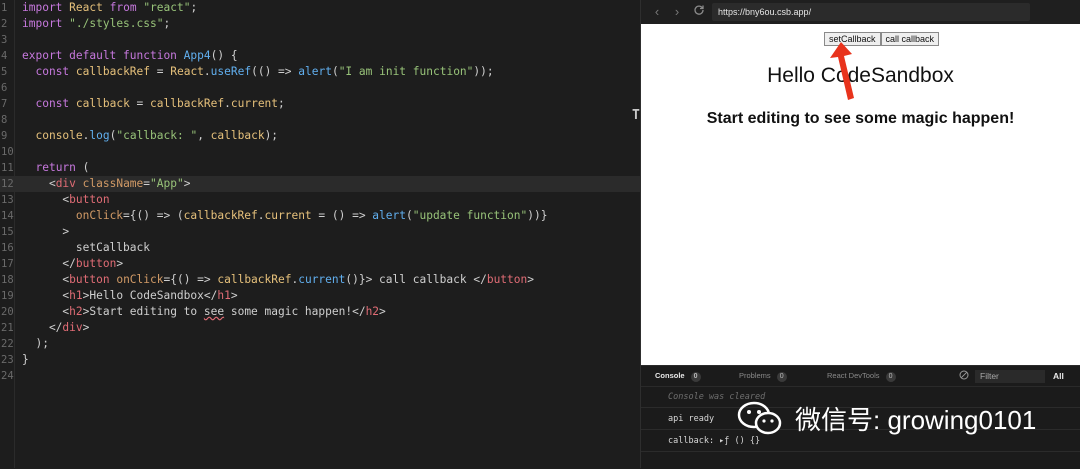 The image size is (1080, 469). What do you see at coordinates (7, 280) in the screenshot?
I see `line-number: 18` at bounding box center [7, 280].